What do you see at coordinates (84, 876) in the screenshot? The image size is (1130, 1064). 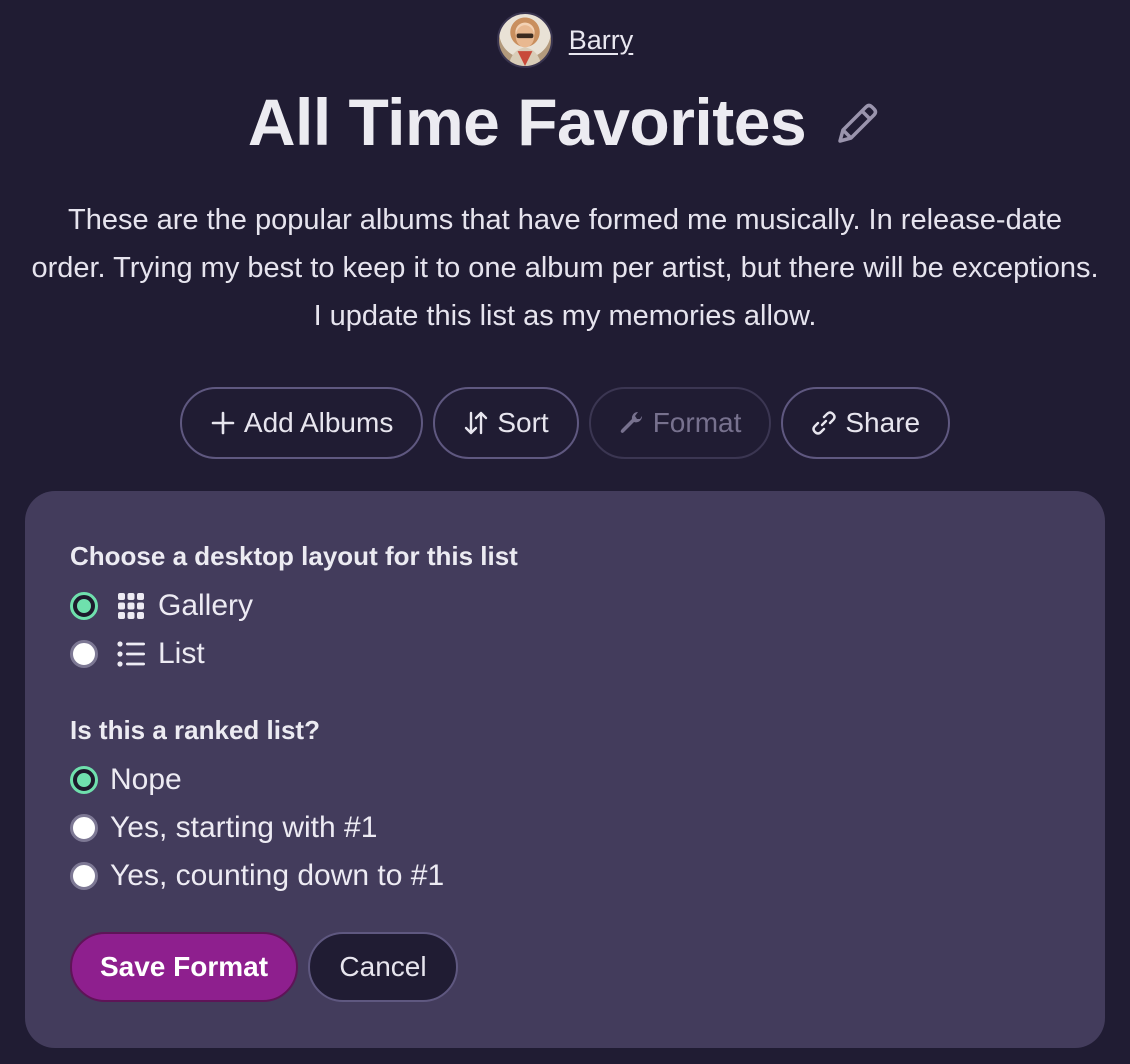 I see `radio-countdown` at bounding box center [84, 876].